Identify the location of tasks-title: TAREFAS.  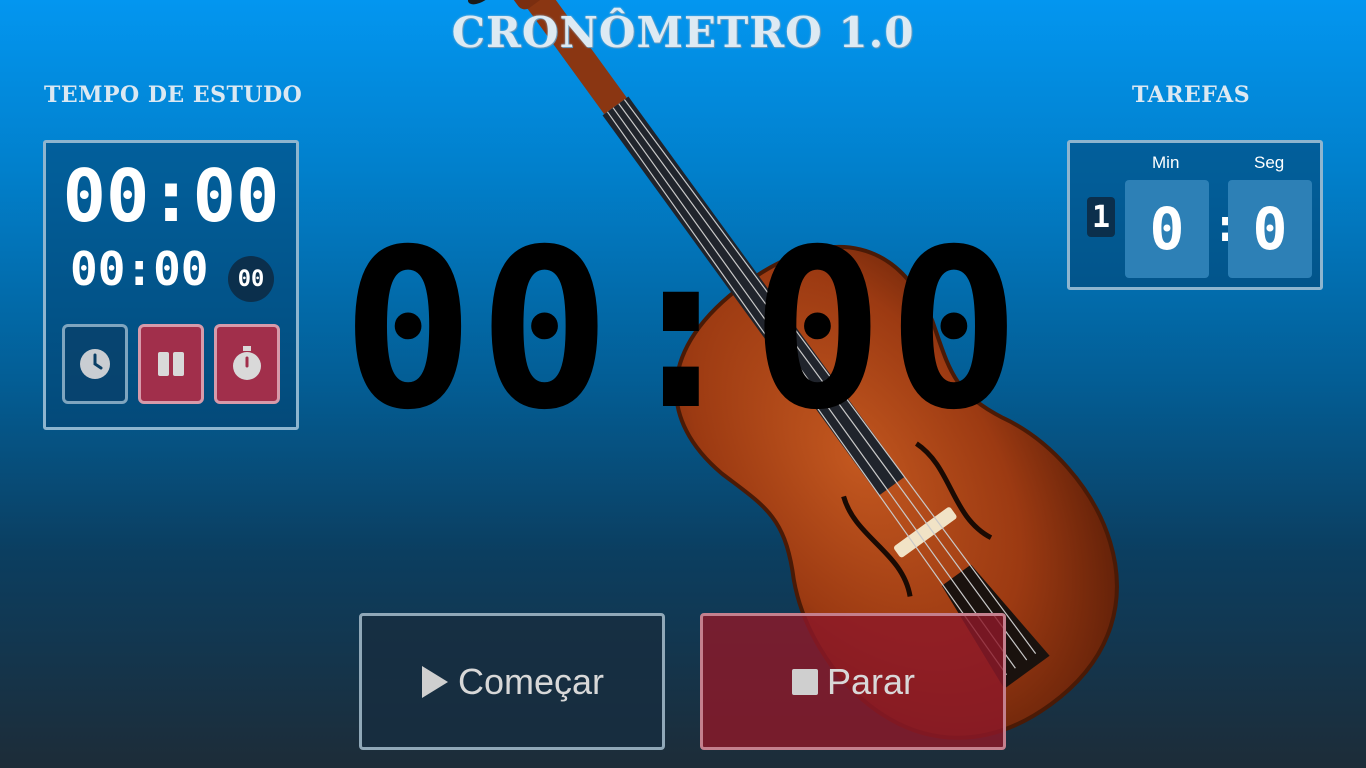
(1191, 95).